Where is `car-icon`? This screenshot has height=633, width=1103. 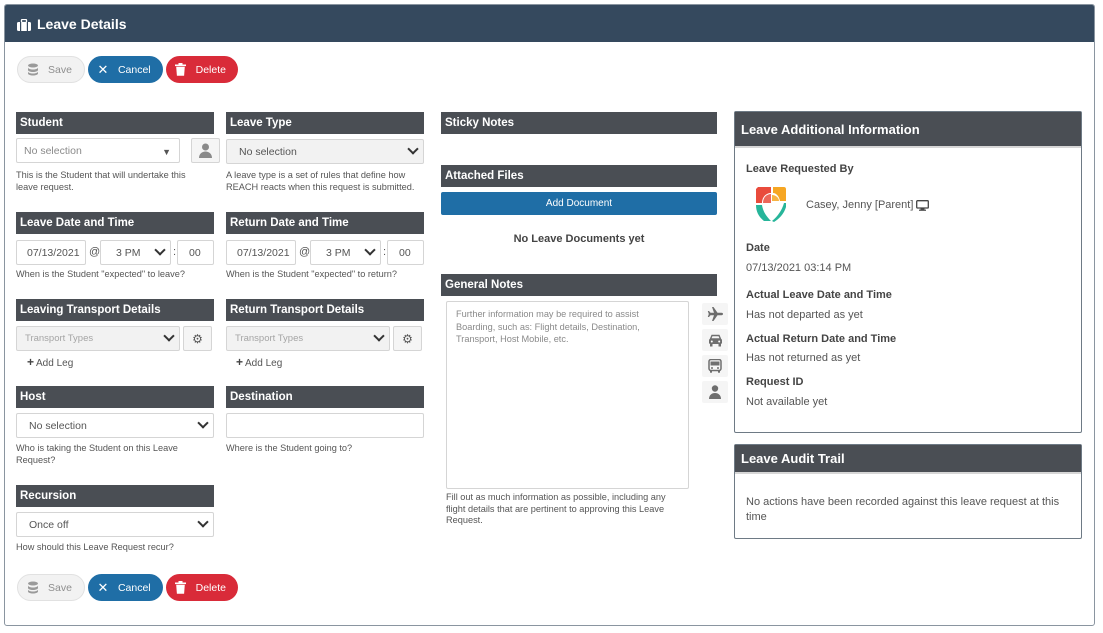
car-icon is located at coordinates (715, 340).